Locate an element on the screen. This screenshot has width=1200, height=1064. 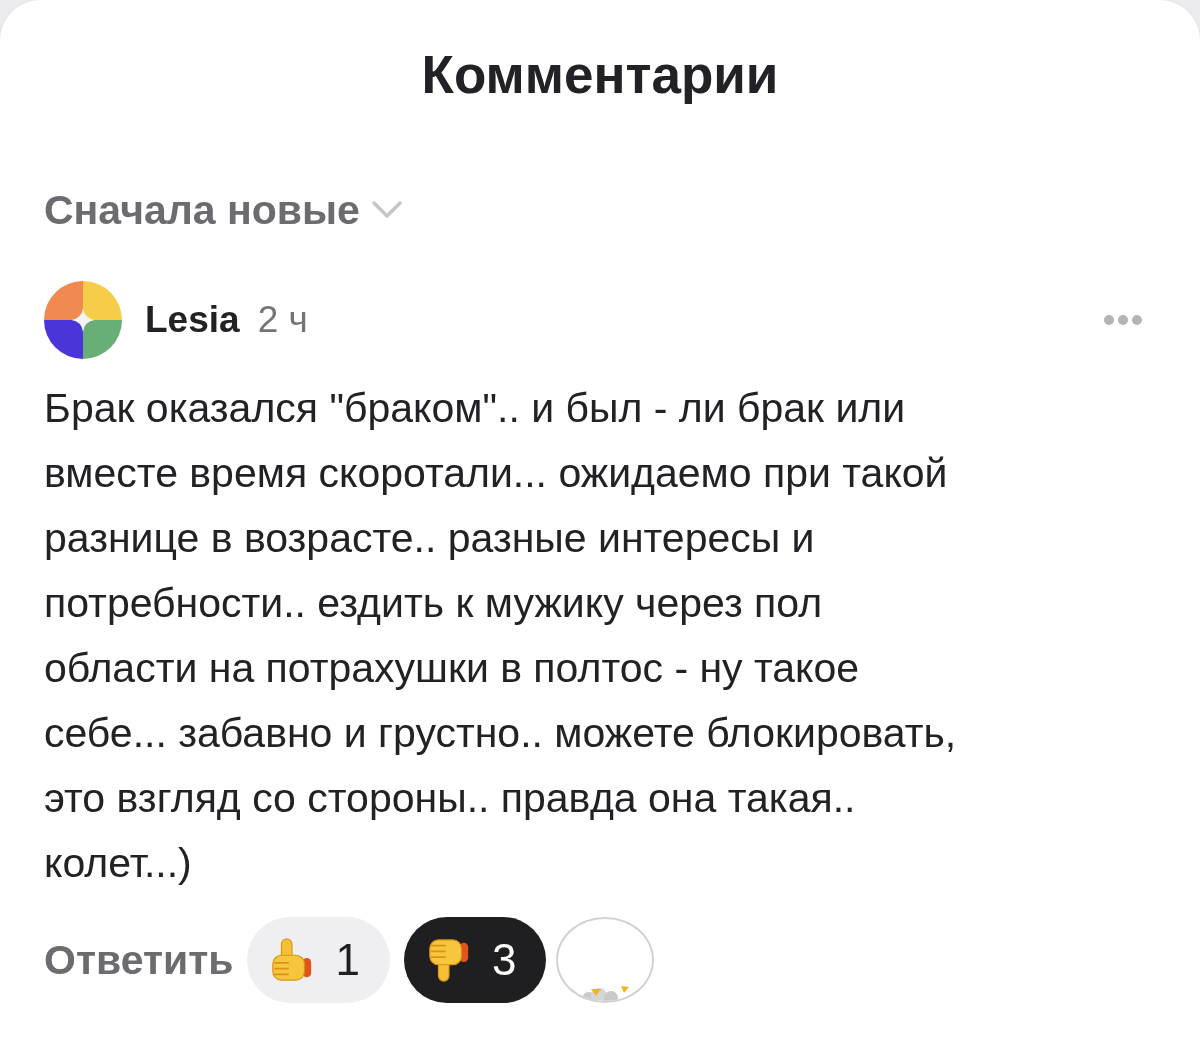
dislike-button: 3 is located at coordinates (475, 960).